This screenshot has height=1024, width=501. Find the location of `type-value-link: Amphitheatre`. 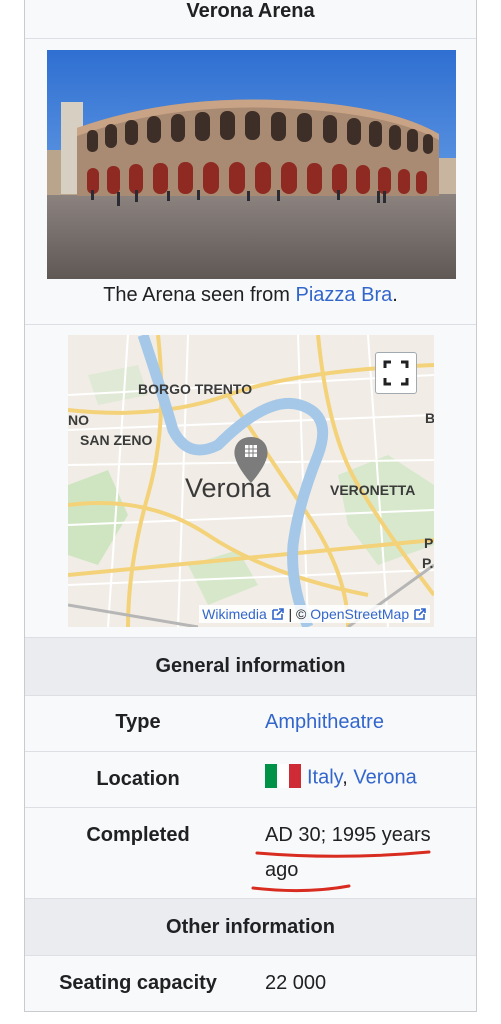

type-value-link: Amphitheatre is located at coordinates (324, 722).